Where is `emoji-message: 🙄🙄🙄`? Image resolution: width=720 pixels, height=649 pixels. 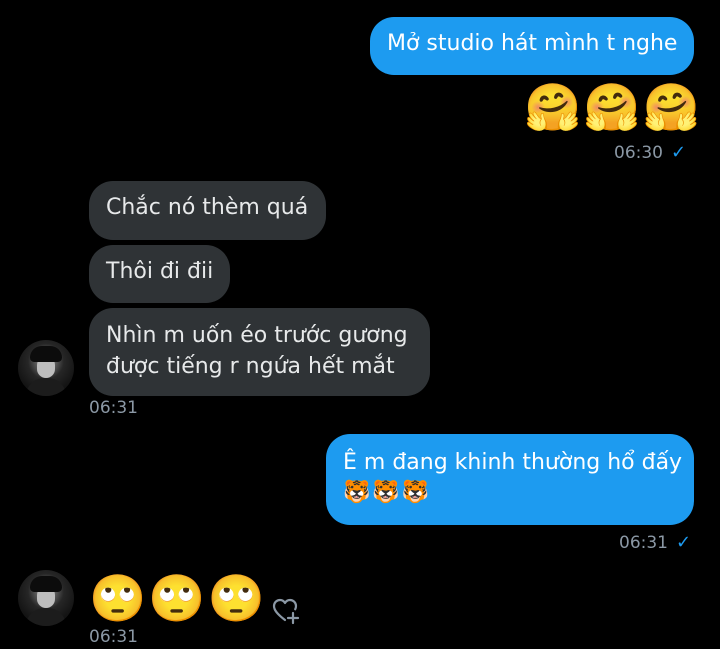
emoji-message: 🙄🙄🙄 is located at coordinates (178, 598).